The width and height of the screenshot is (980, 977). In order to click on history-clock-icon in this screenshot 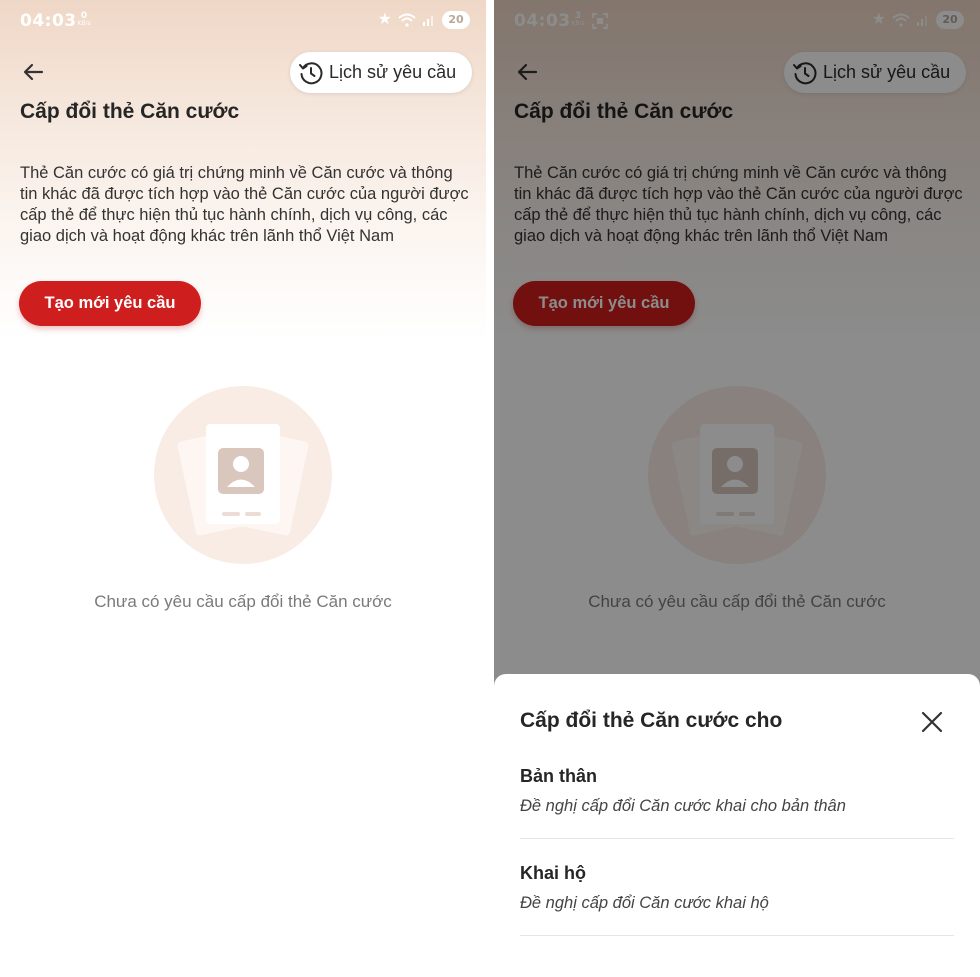, I will do `click(311, 72)`.